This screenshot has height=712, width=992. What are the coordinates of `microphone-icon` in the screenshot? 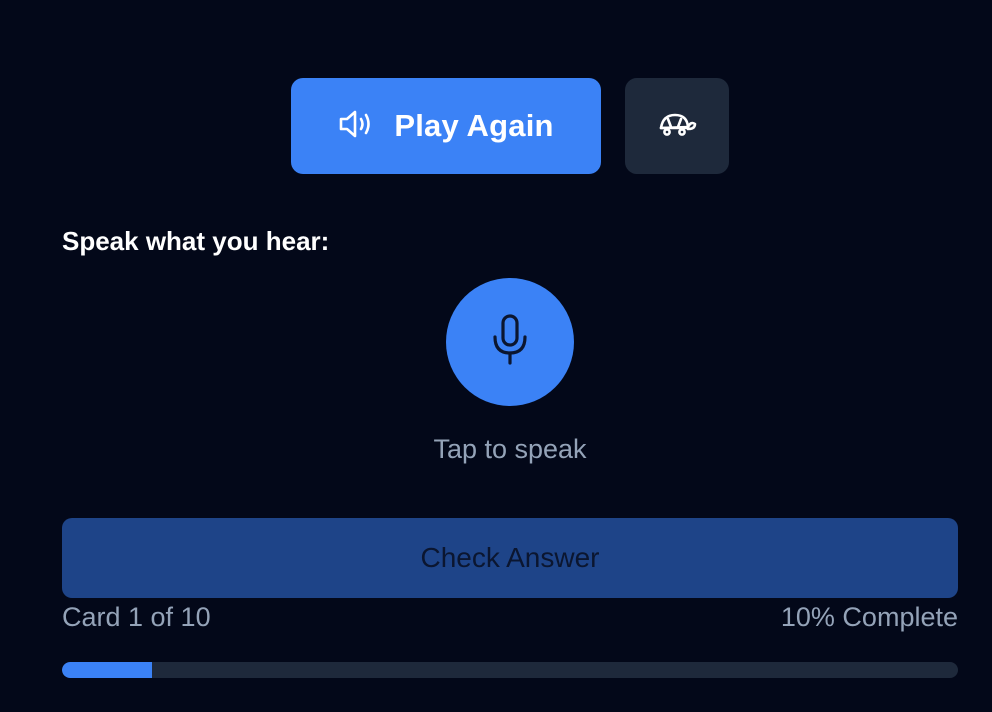 It's located at (510, 342).